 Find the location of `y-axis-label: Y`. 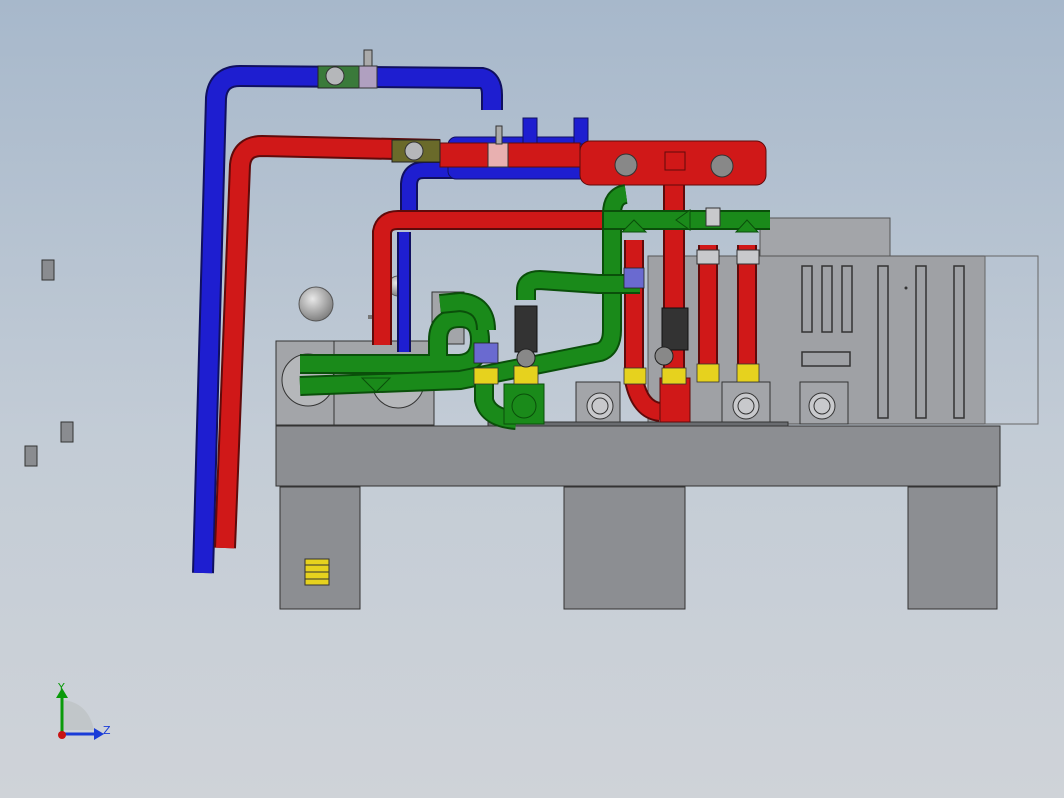

y-axis-label: Y is located at coordinates (61, 687).